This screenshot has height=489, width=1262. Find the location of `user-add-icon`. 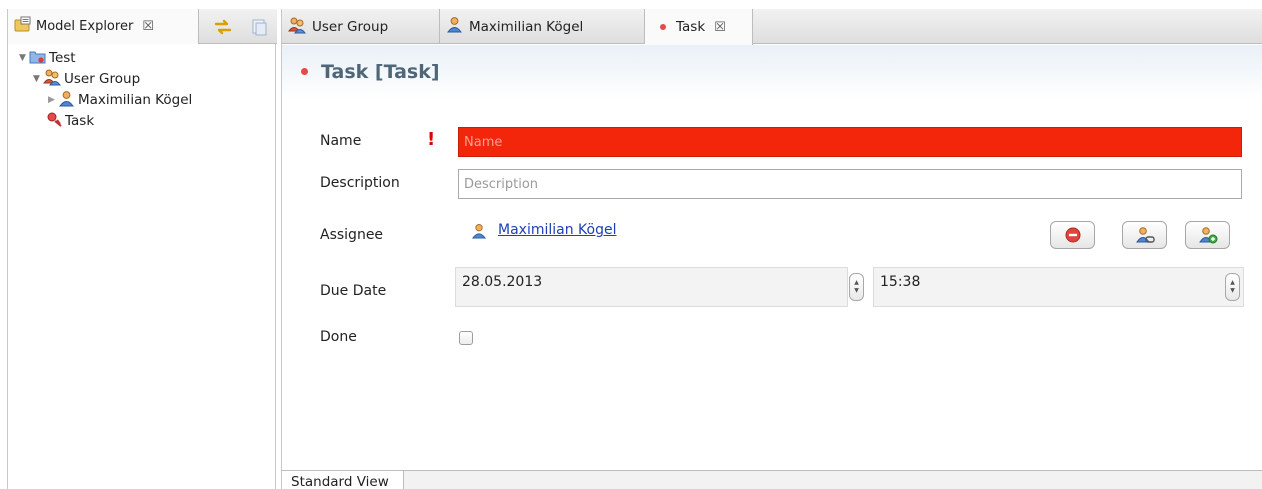

user-add-icon is located at coordinates (1207, 235).